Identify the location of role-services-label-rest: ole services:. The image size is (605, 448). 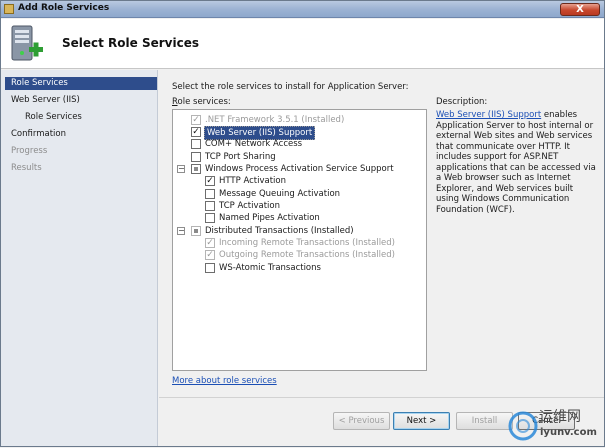
(204, 102).